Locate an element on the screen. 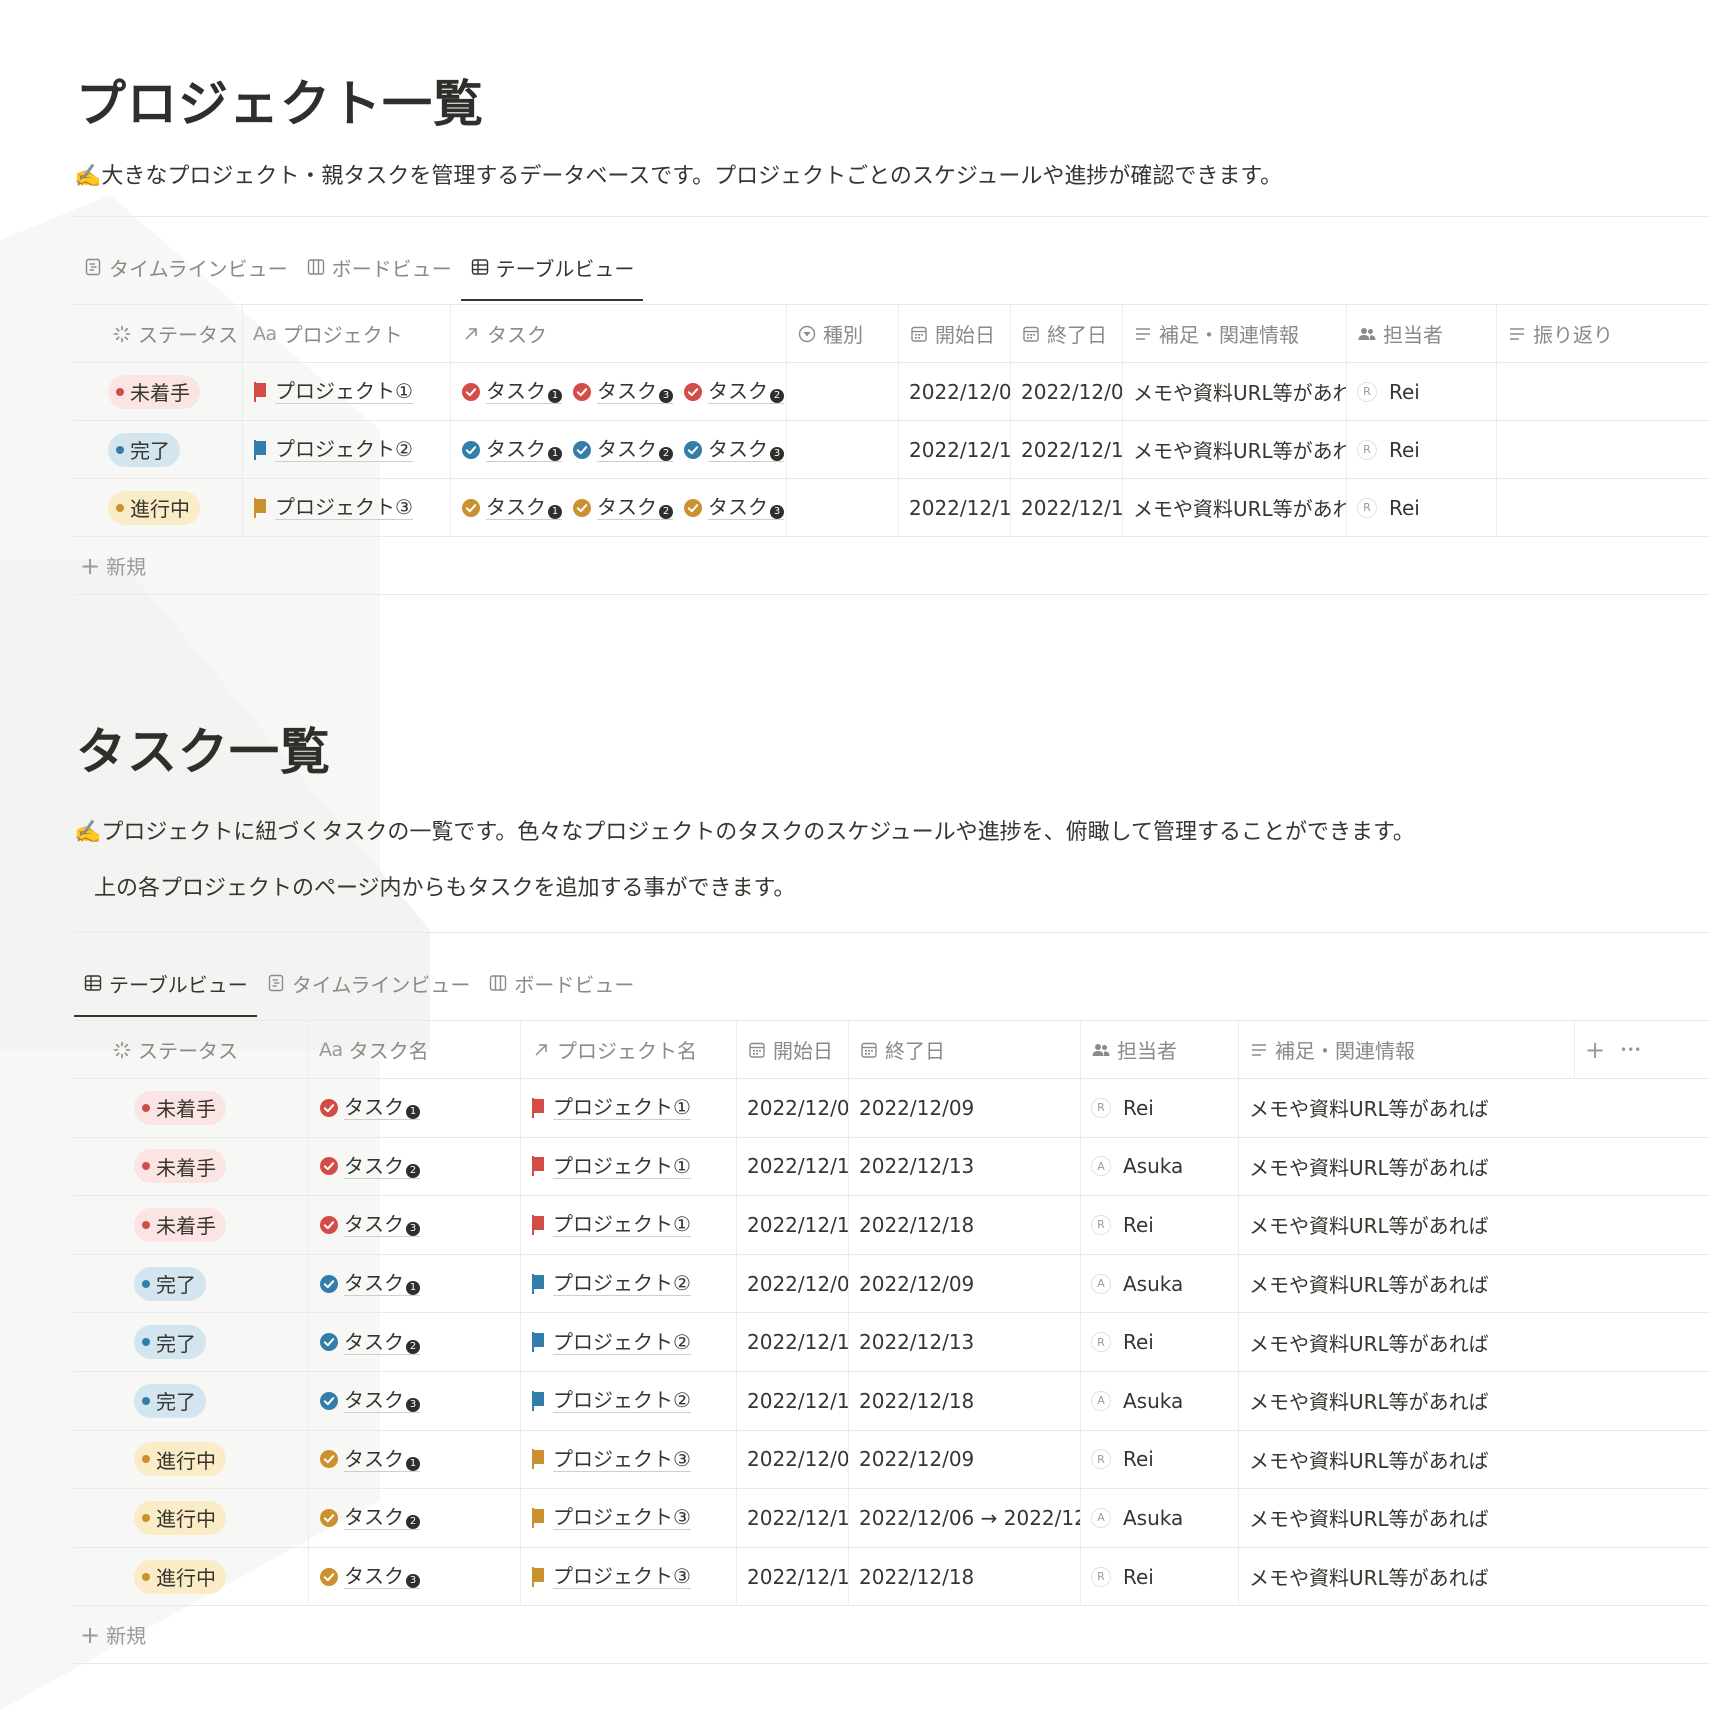 The height and width of the screenshot is (1710, 1710). task-title: タスク 2 is located at coordinates (369, 1342).